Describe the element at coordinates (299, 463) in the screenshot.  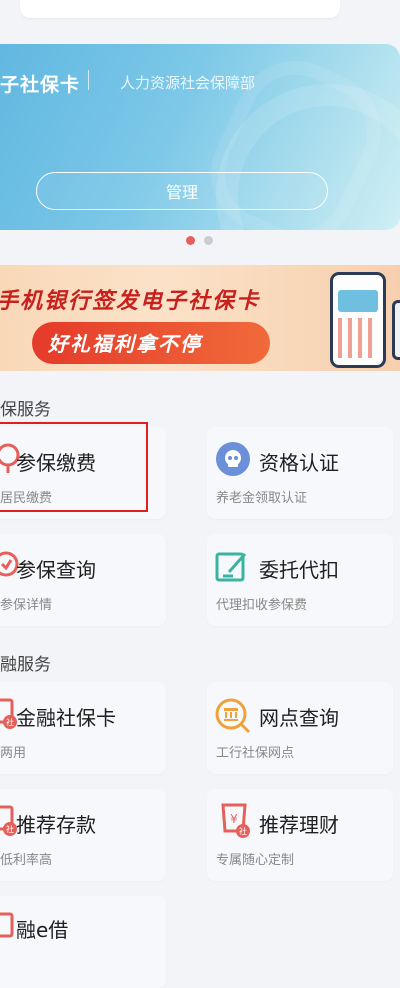
I see `tile-title: 资格认证` at that location.